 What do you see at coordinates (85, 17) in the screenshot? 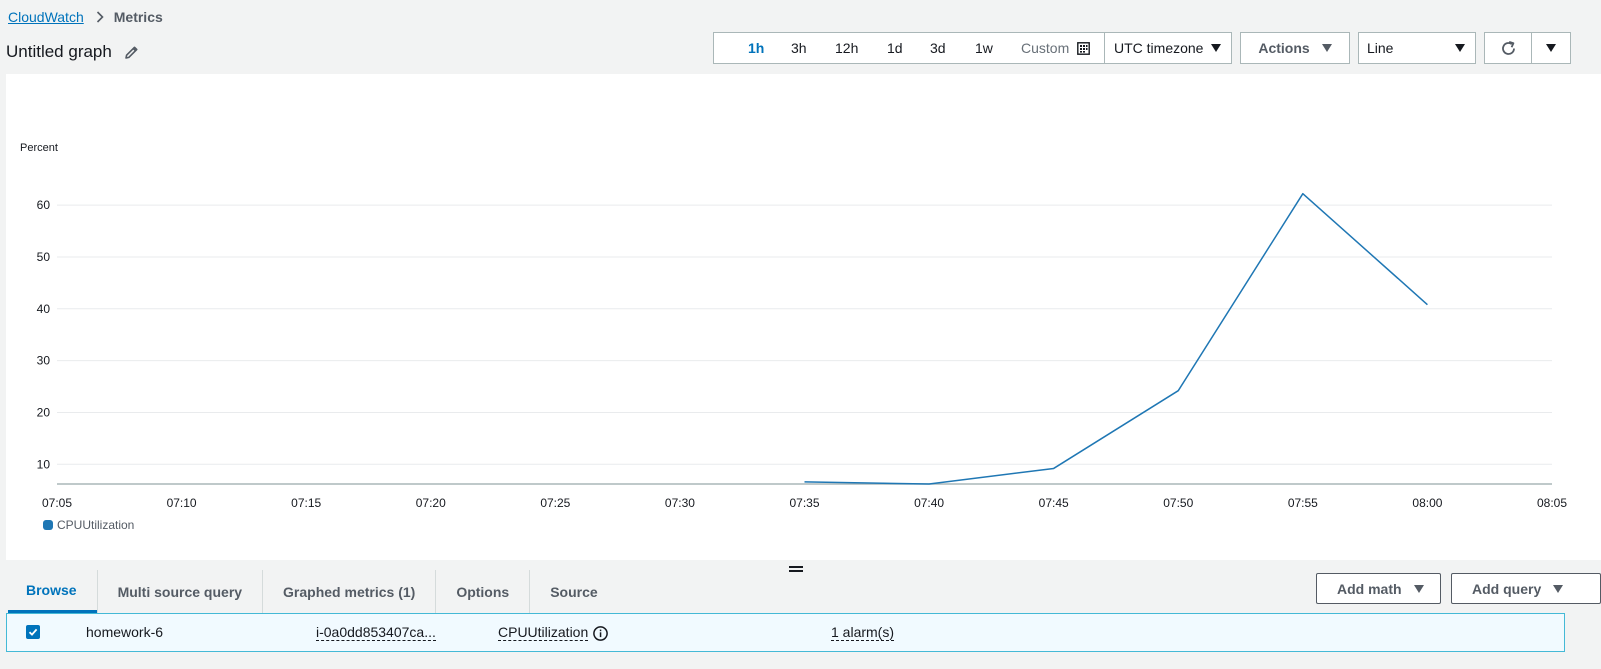
I see `breadcrumb: CloudWatch Metrics` at bounding box center [85, 17].